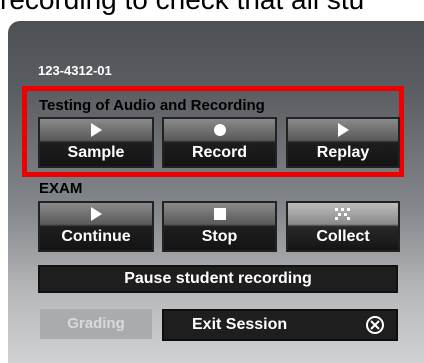  I want to click on continue-button: Continue, so click(96, 226).